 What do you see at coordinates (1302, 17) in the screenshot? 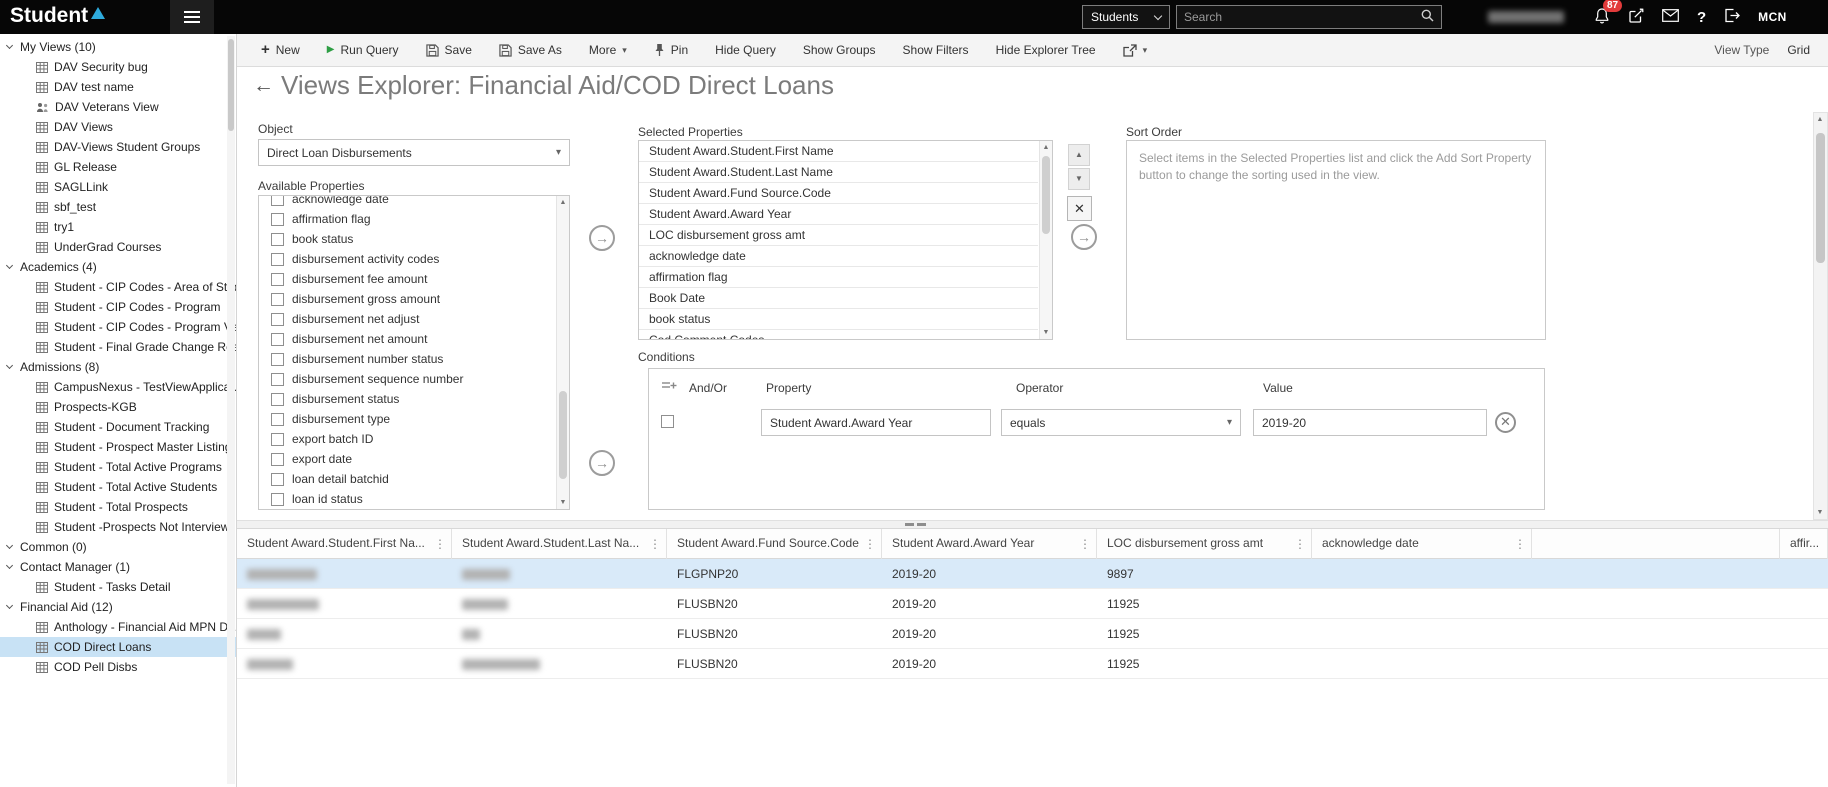
I see `search-input` at bounding box center [1302, 17].